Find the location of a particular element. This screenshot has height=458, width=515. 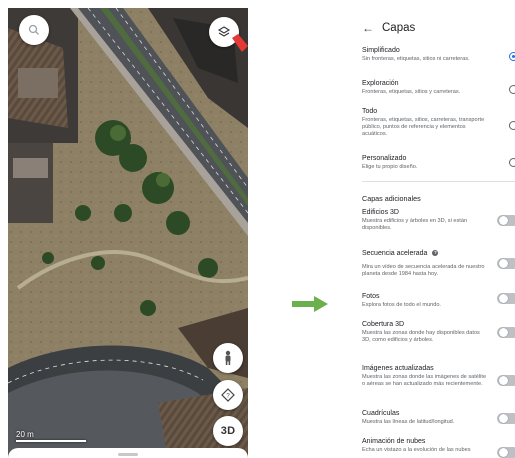

compass-button: ? is located at coordinates (228, 395).